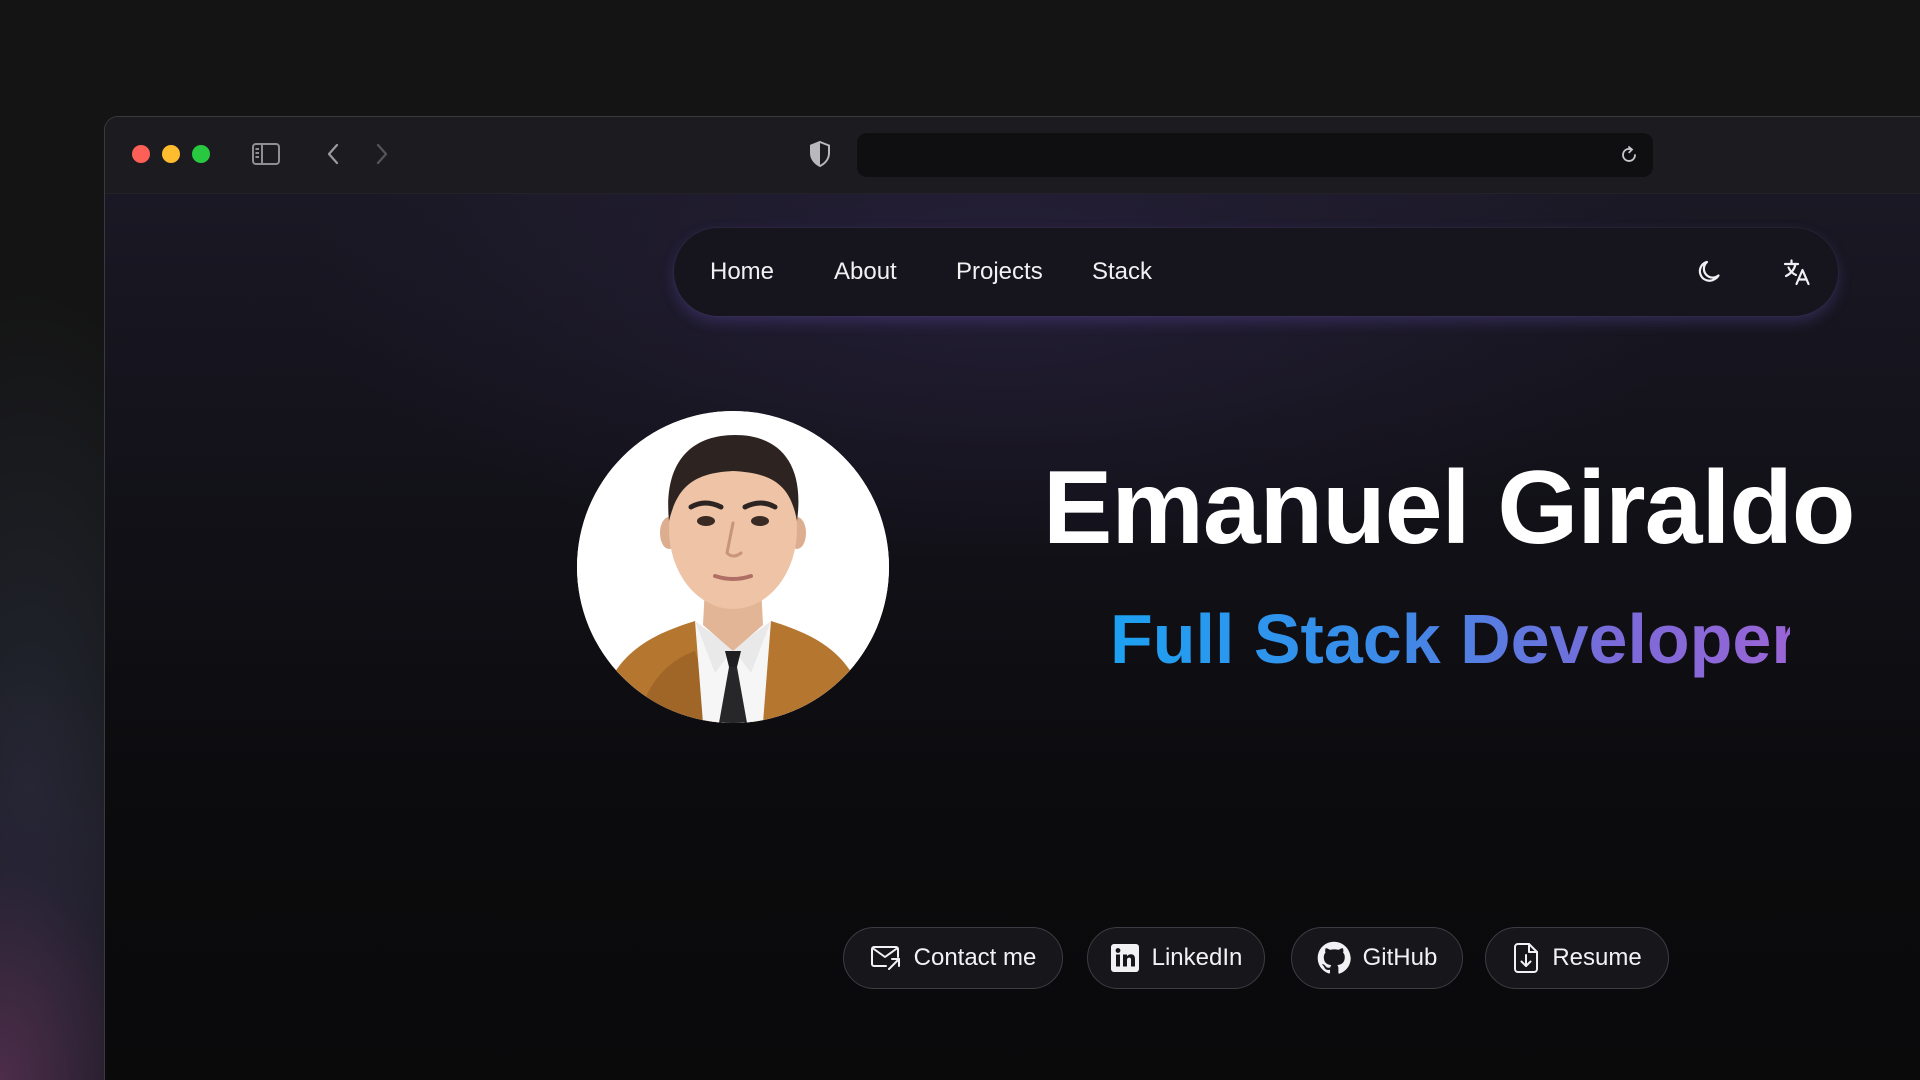  I want to click on github-label: GitHub, so click(1400, 957).